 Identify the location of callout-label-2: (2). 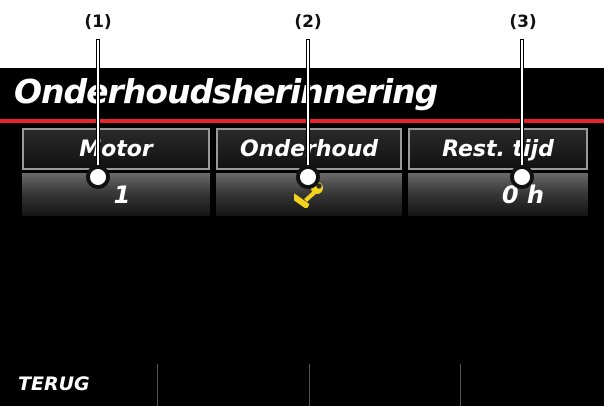
(308, 22).